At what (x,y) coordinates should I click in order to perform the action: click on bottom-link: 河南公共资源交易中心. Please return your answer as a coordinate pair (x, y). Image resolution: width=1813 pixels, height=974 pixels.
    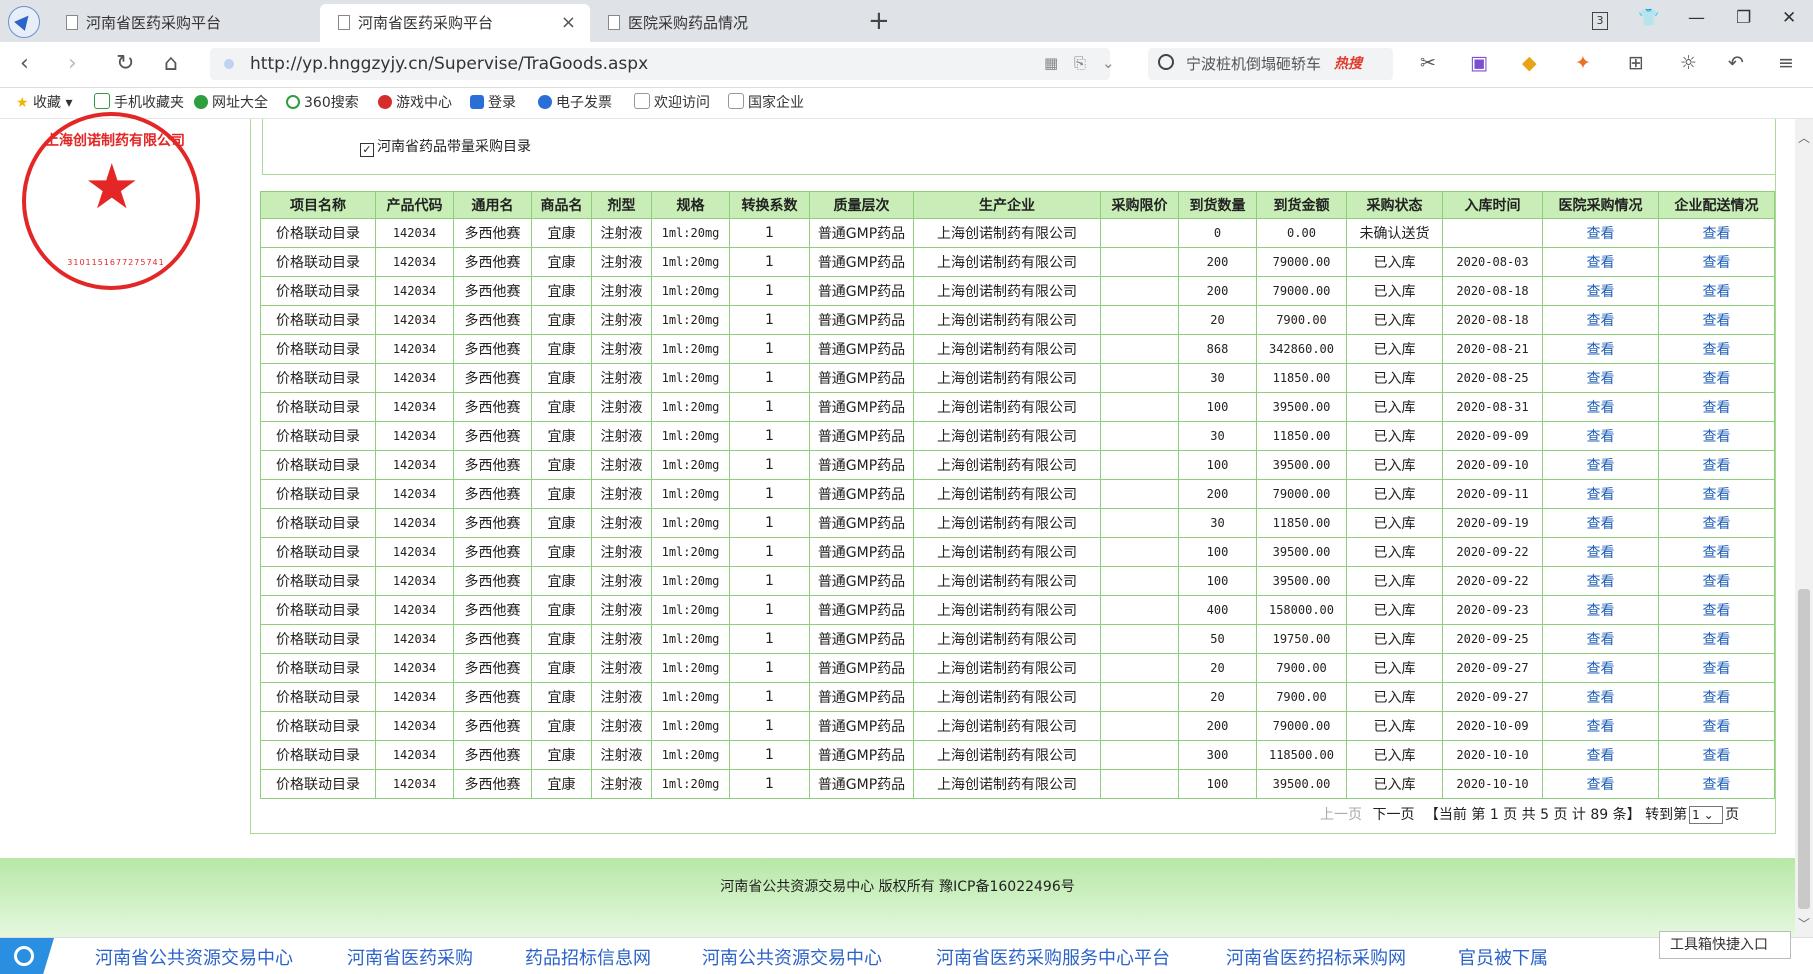
    Looking at the image, I should click on (792, 957).